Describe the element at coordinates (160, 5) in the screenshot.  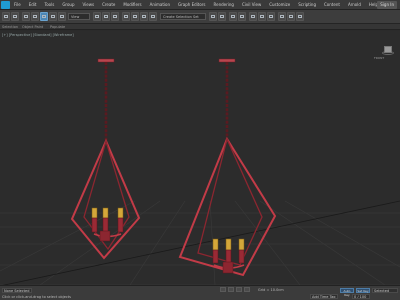
I see `menu-animation: Animation` at that location.